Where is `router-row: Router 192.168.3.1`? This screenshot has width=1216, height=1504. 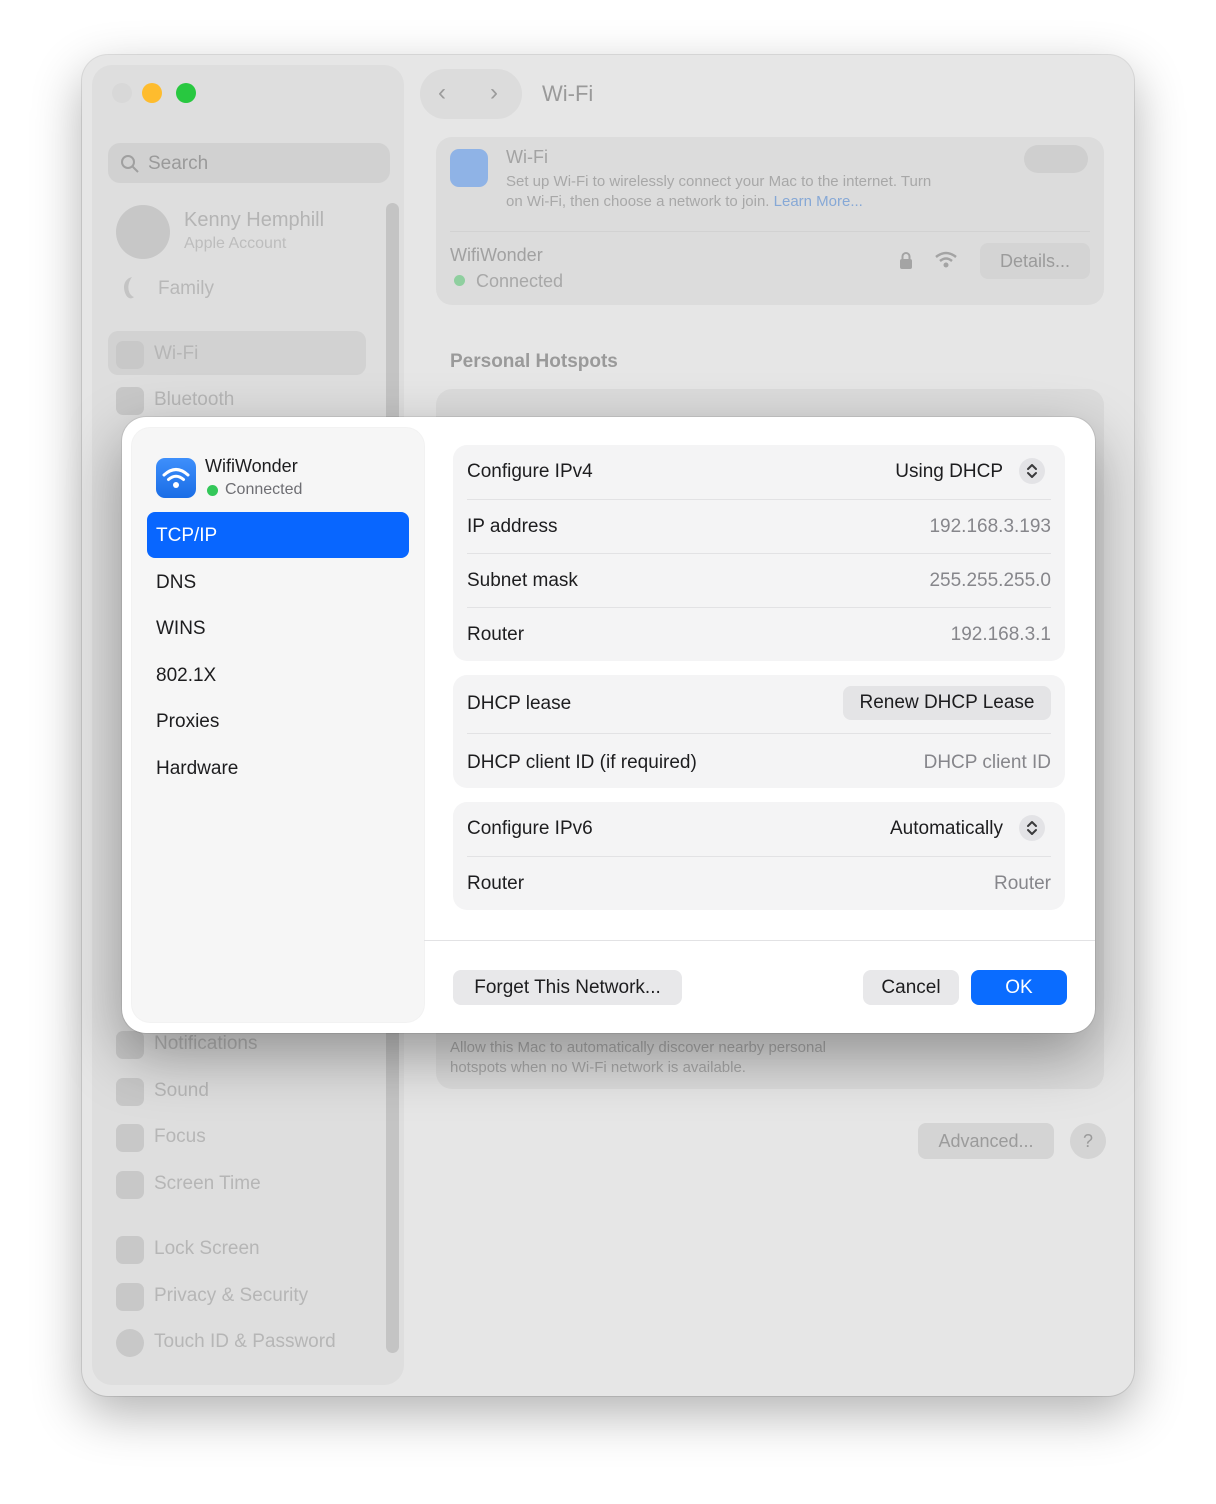
router-row: Router 192.168.3.1 is located at coordinates (759, 634).